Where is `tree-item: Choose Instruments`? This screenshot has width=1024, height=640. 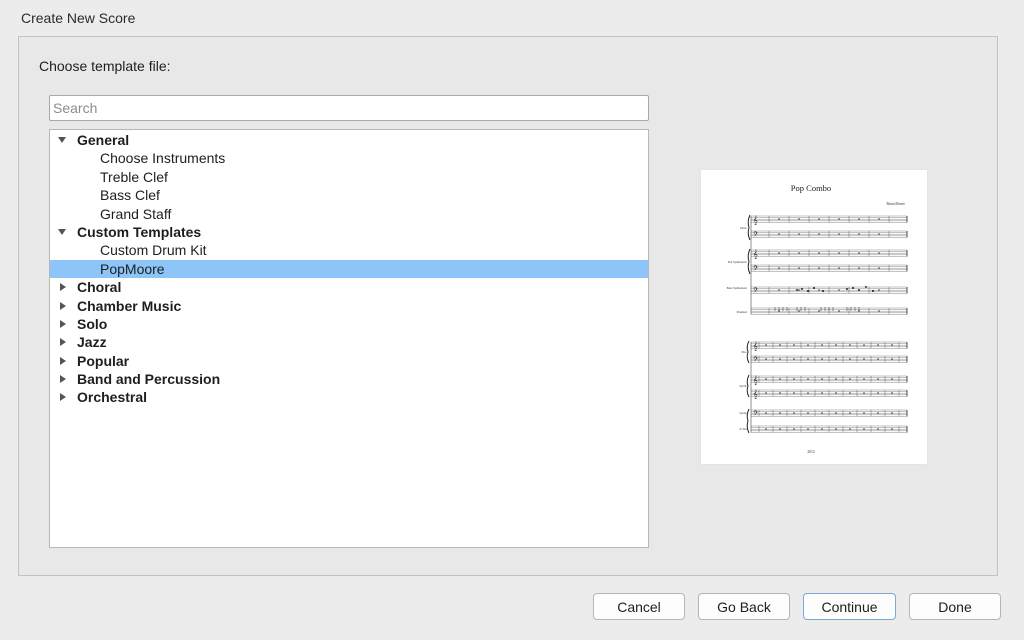 tree-item: Choose Instruments is located at coordinates (349, 158).